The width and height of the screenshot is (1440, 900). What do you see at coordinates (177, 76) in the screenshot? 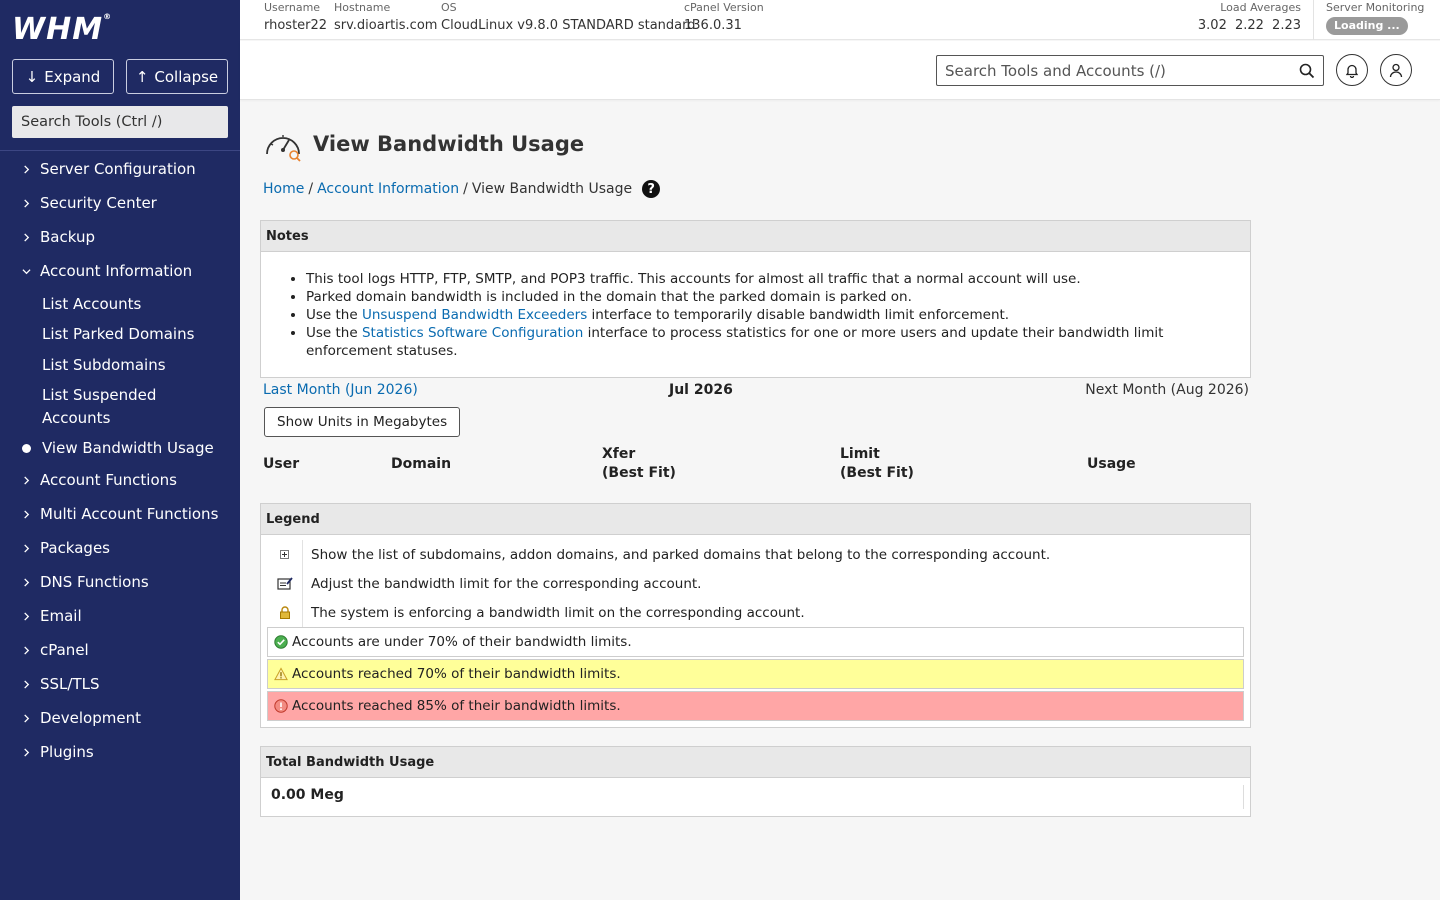
I see `collapse-button: ↑ Collapse` at bounding box center [177, 76].